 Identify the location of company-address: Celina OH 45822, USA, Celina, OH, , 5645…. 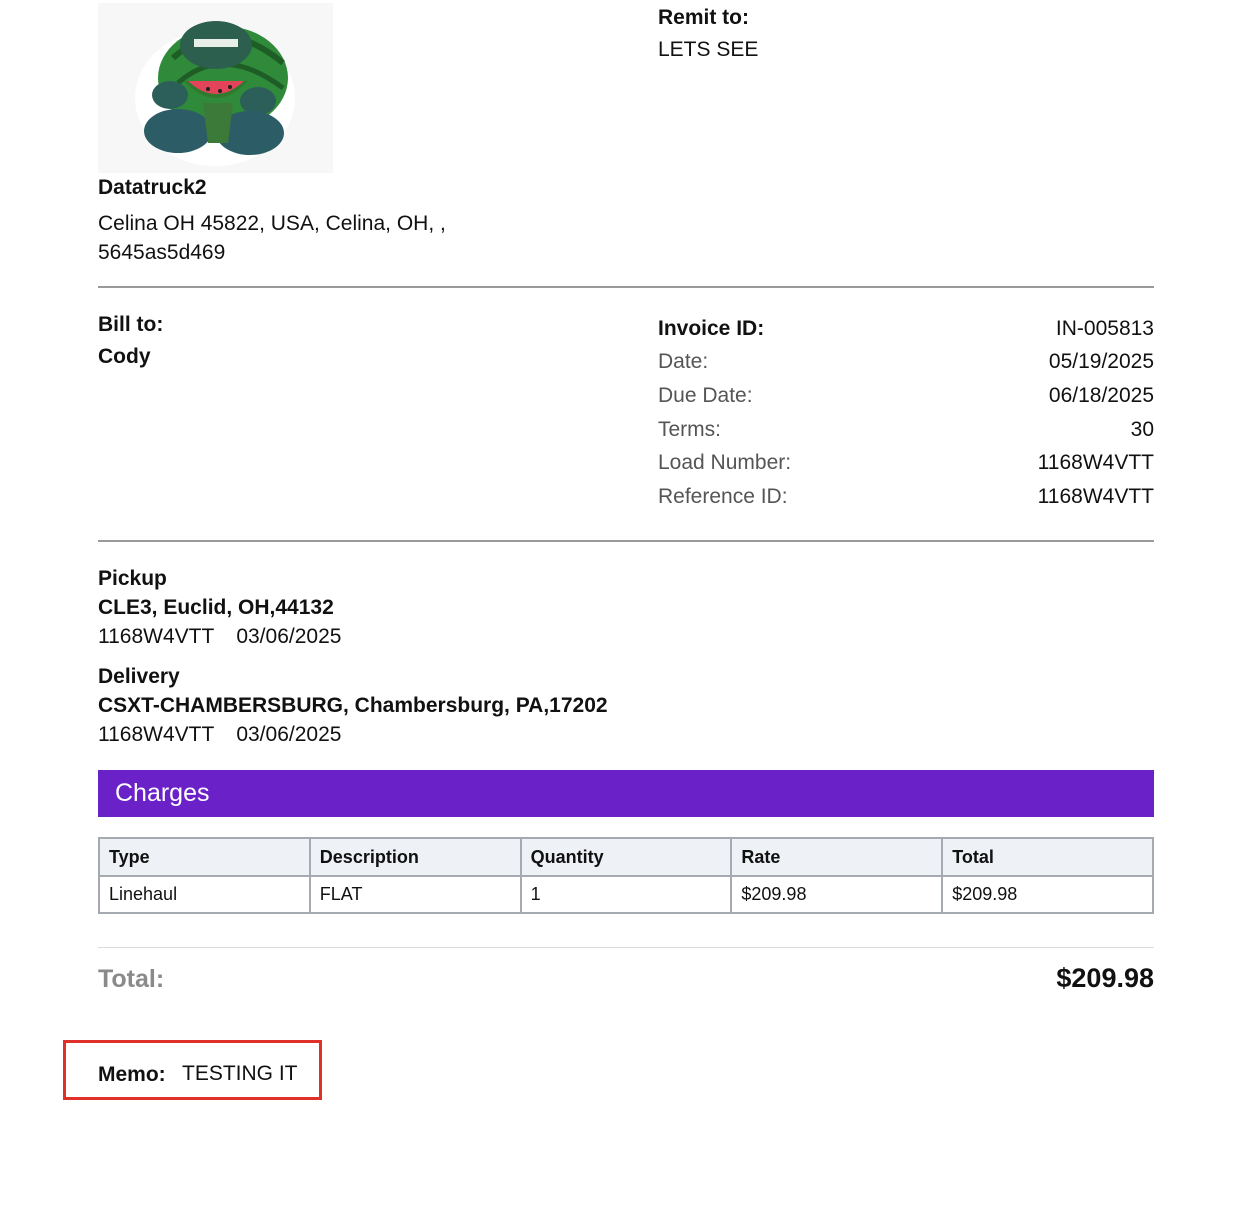
(308, 238).